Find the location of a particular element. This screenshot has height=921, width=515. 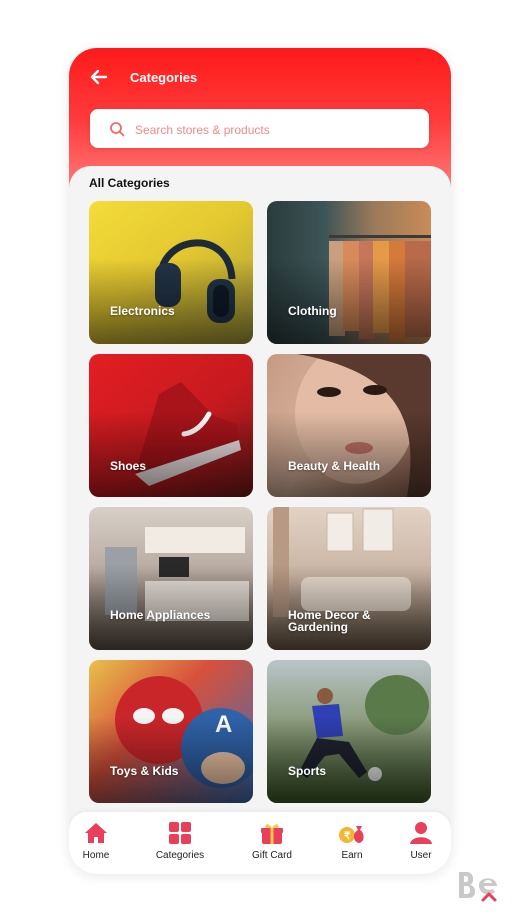

category-card-toys-kids: A Toys & Kids is located at coordinates (171, 731).